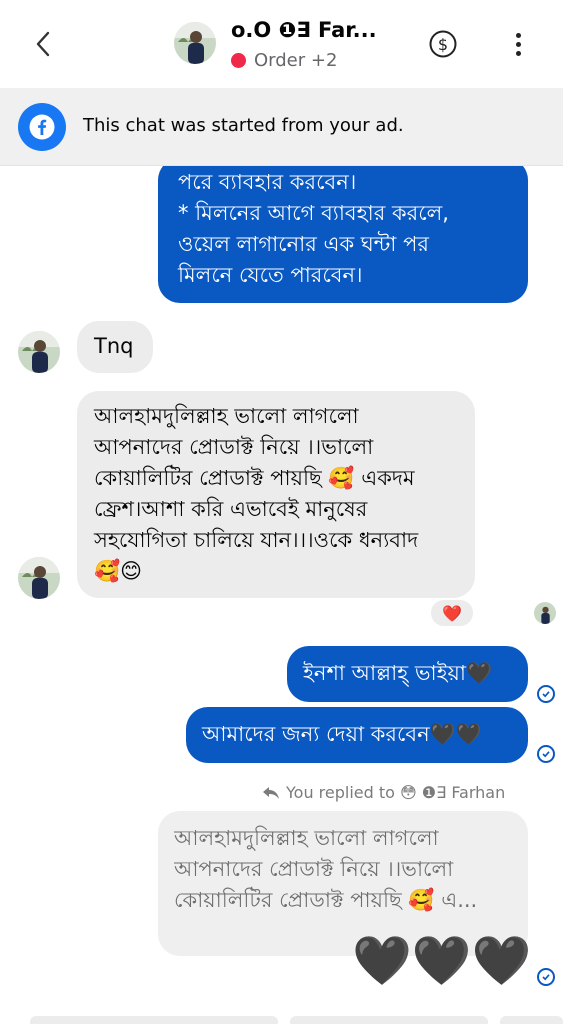 This screenshot has height=1024, width=563. I want to click on heart-icon: ❤️, so click(452, 613).